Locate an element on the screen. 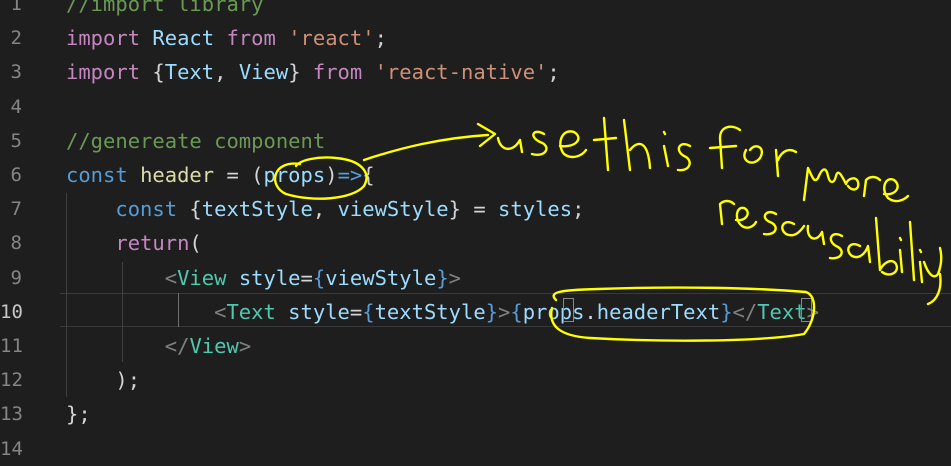  handwriting-this is located at coordinates (642, 144).